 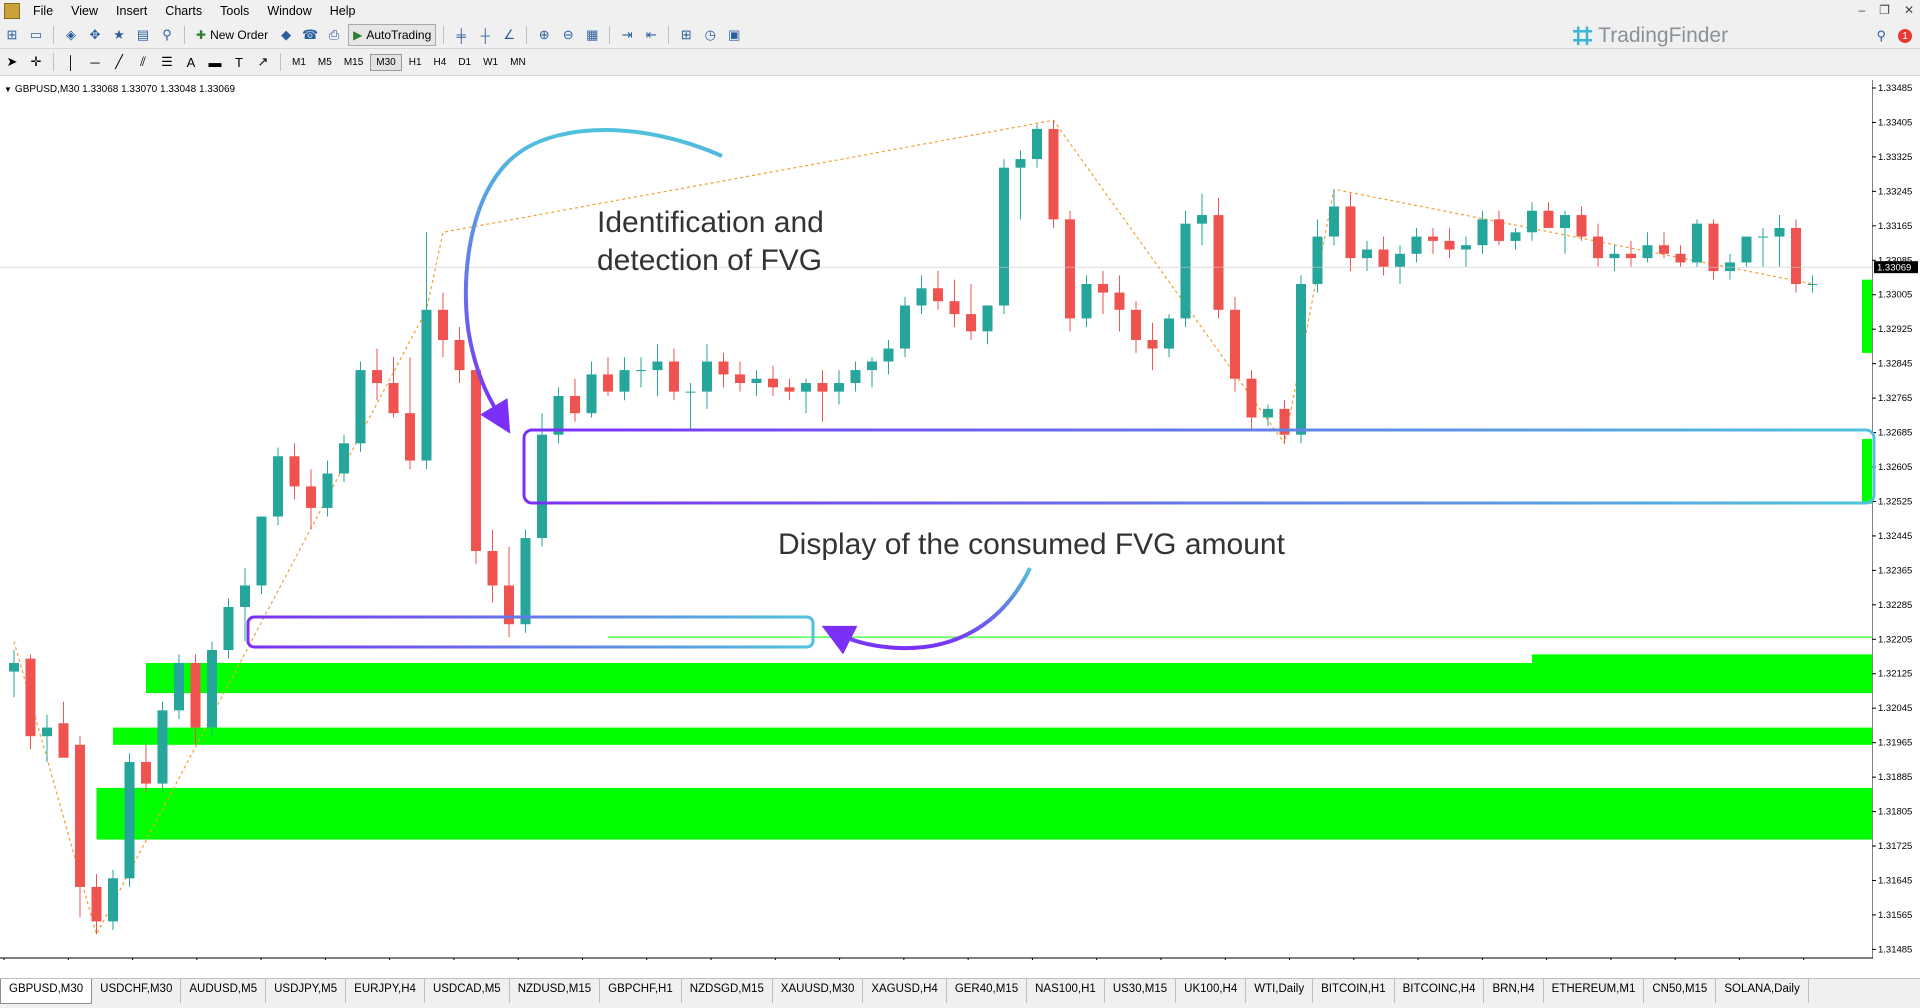 I want to click on tile-windows-icon: ▦, so click(x=592, y=35).